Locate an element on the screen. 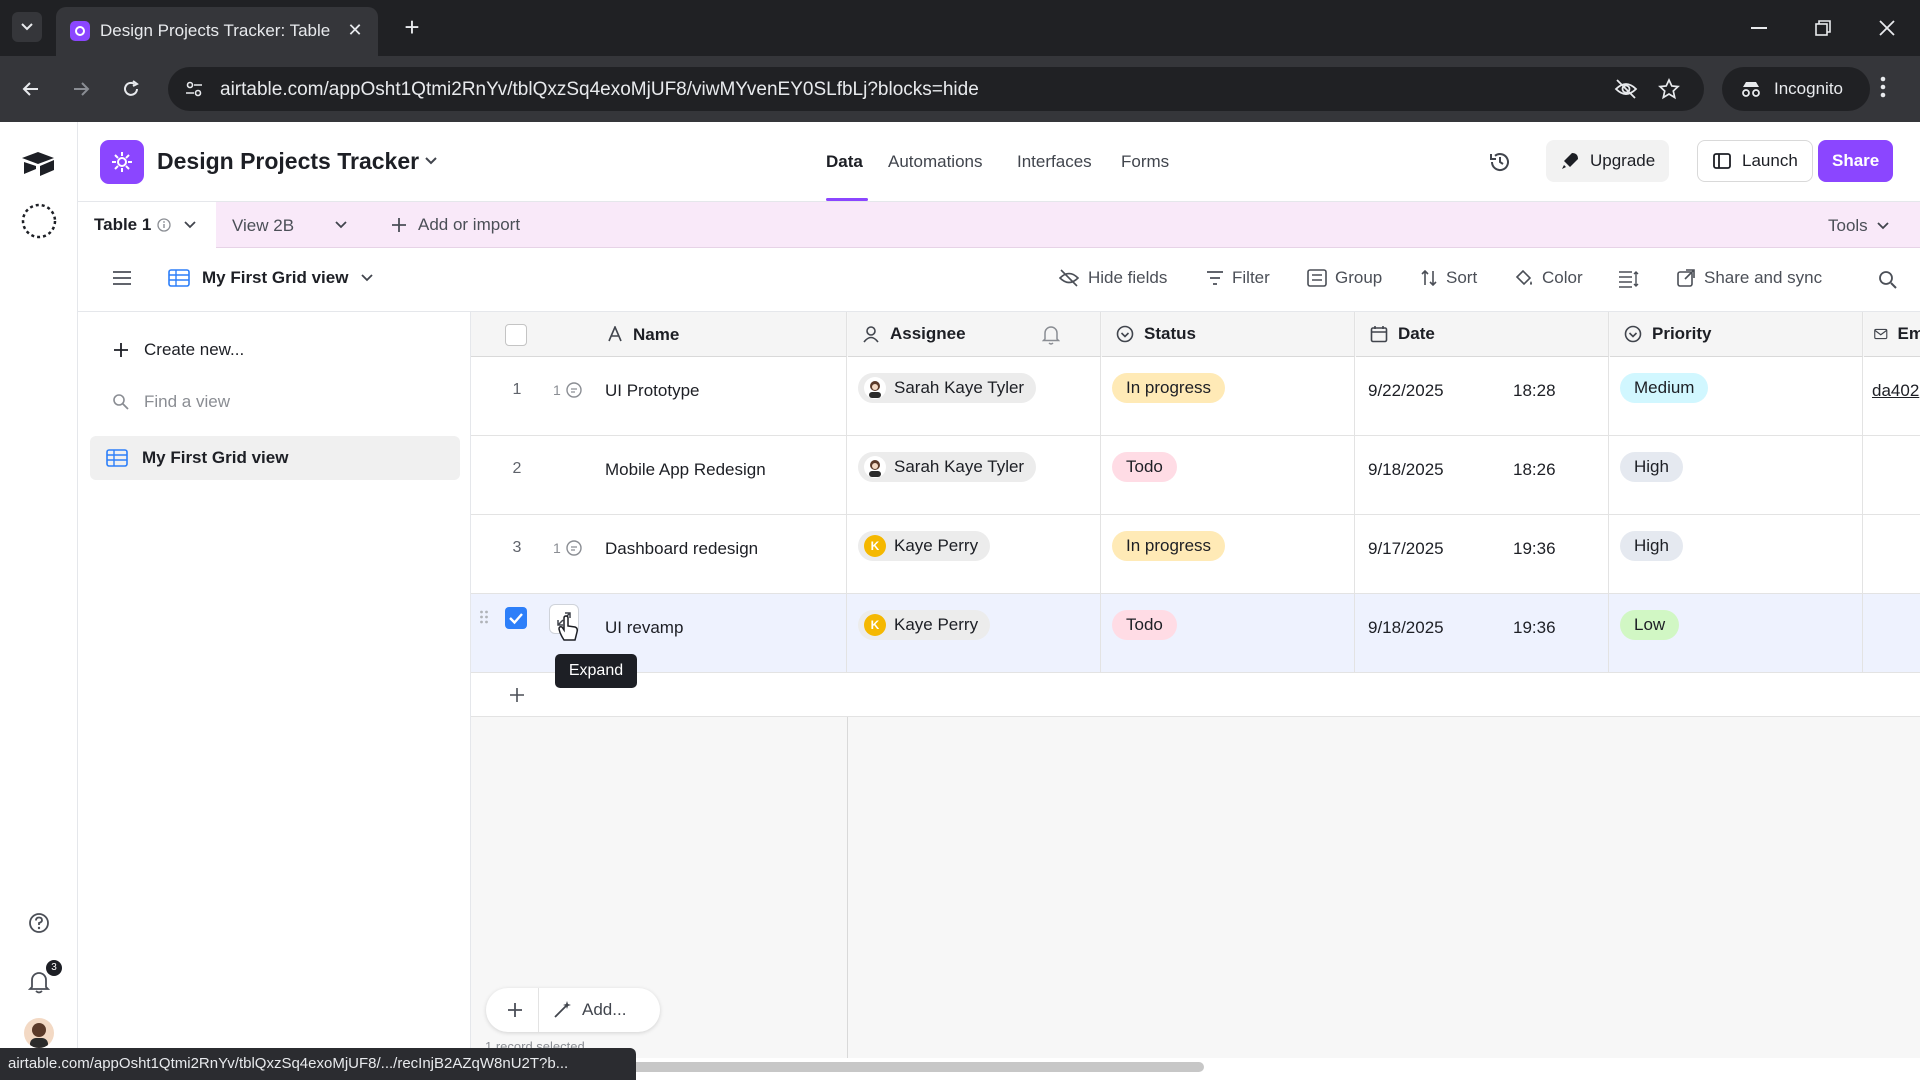 The height and width of the screenshot is (1080, 1920). group-button: Group is located at coordinates (1344, 278).